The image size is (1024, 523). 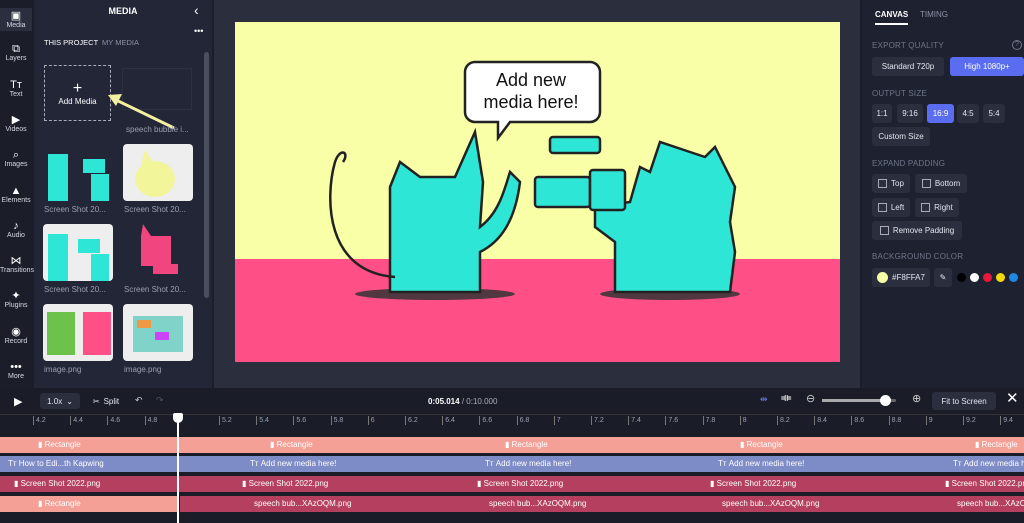 What do you see at coordinates (943, 277) in the screenshot?
I see `eyedropper-icon: ✎` at bounding box center [943, 277].